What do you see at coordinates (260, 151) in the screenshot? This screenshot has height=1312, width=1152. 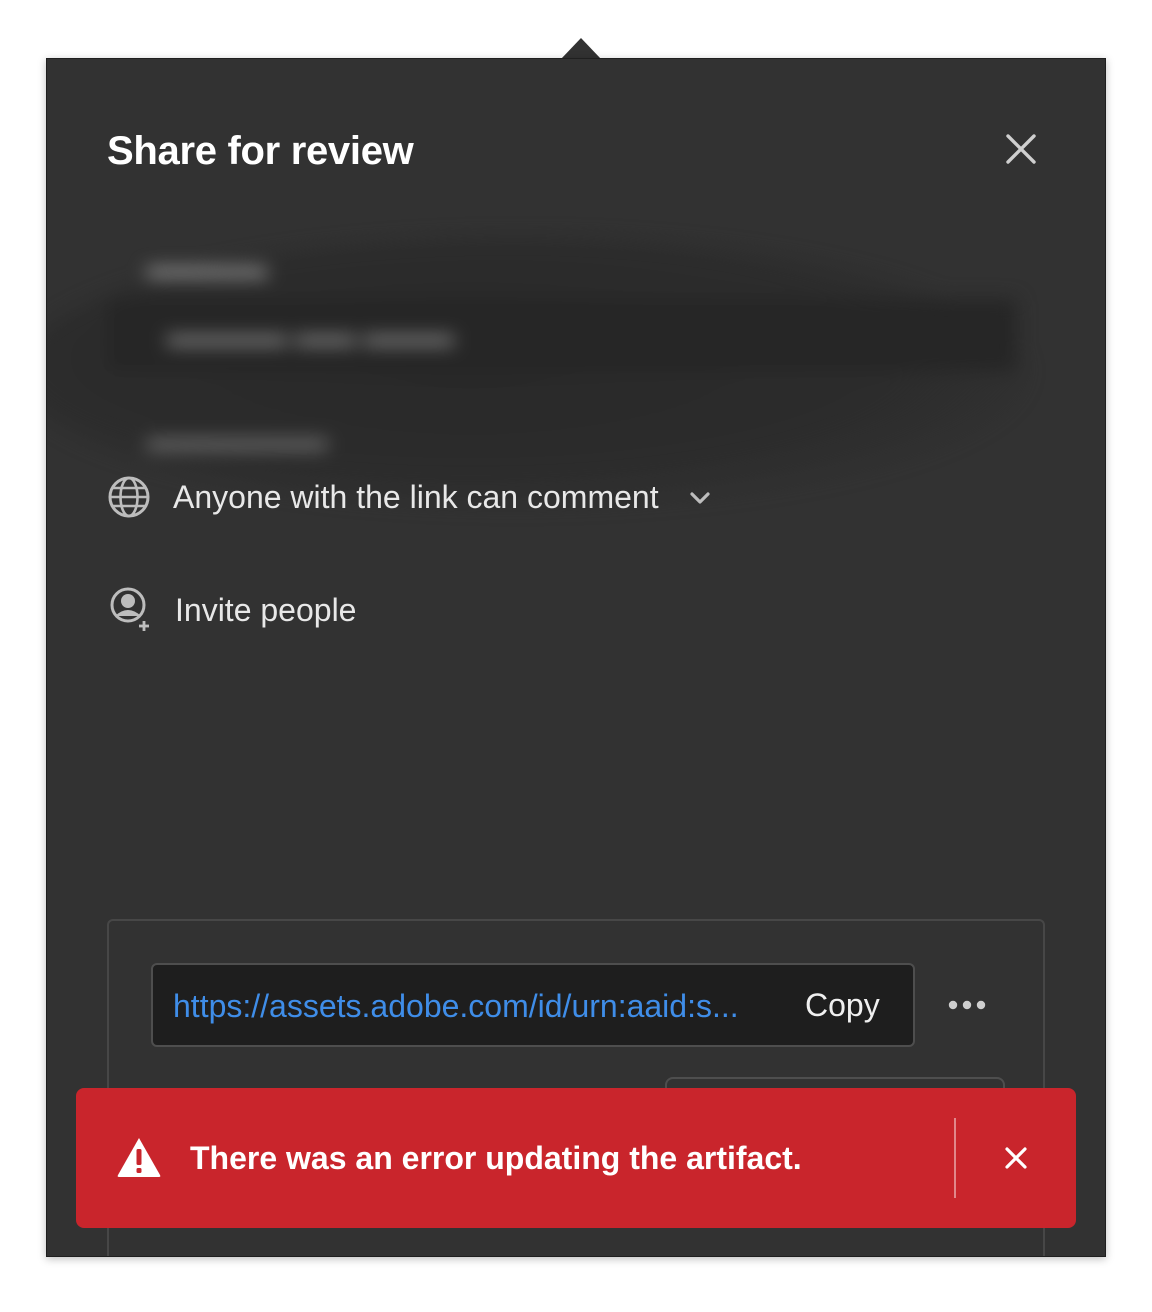 I see `dialog-title: Share for review` at bounding box center [260, 151].